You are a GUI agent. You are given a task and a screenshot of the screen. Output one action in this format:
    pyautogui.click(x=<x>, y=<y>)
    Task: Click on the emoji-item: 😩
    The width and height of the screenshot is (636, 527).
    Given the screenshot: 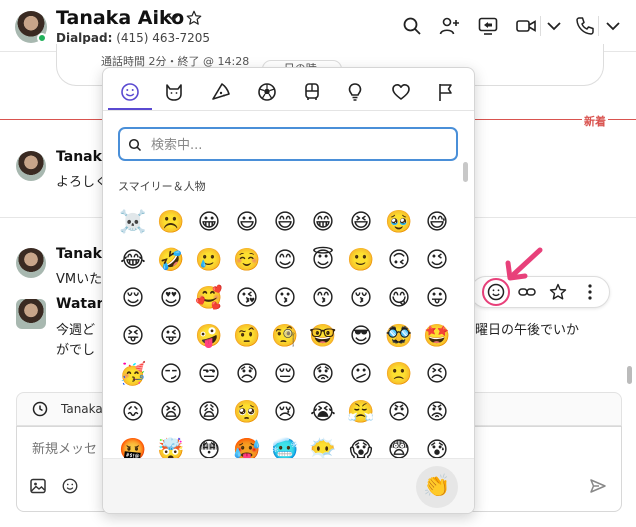 What is the action you would take?
    pyautogui.click(x=209, y=413)
    